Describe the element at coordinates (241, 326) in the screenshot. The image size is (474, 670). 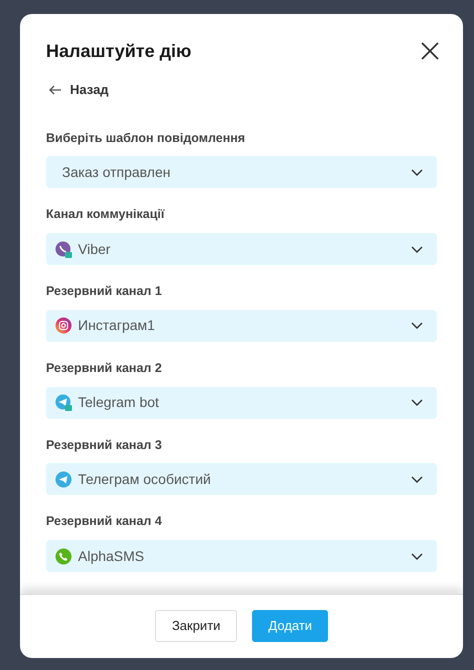
I see `select-field: Инстаграм1` at that location.